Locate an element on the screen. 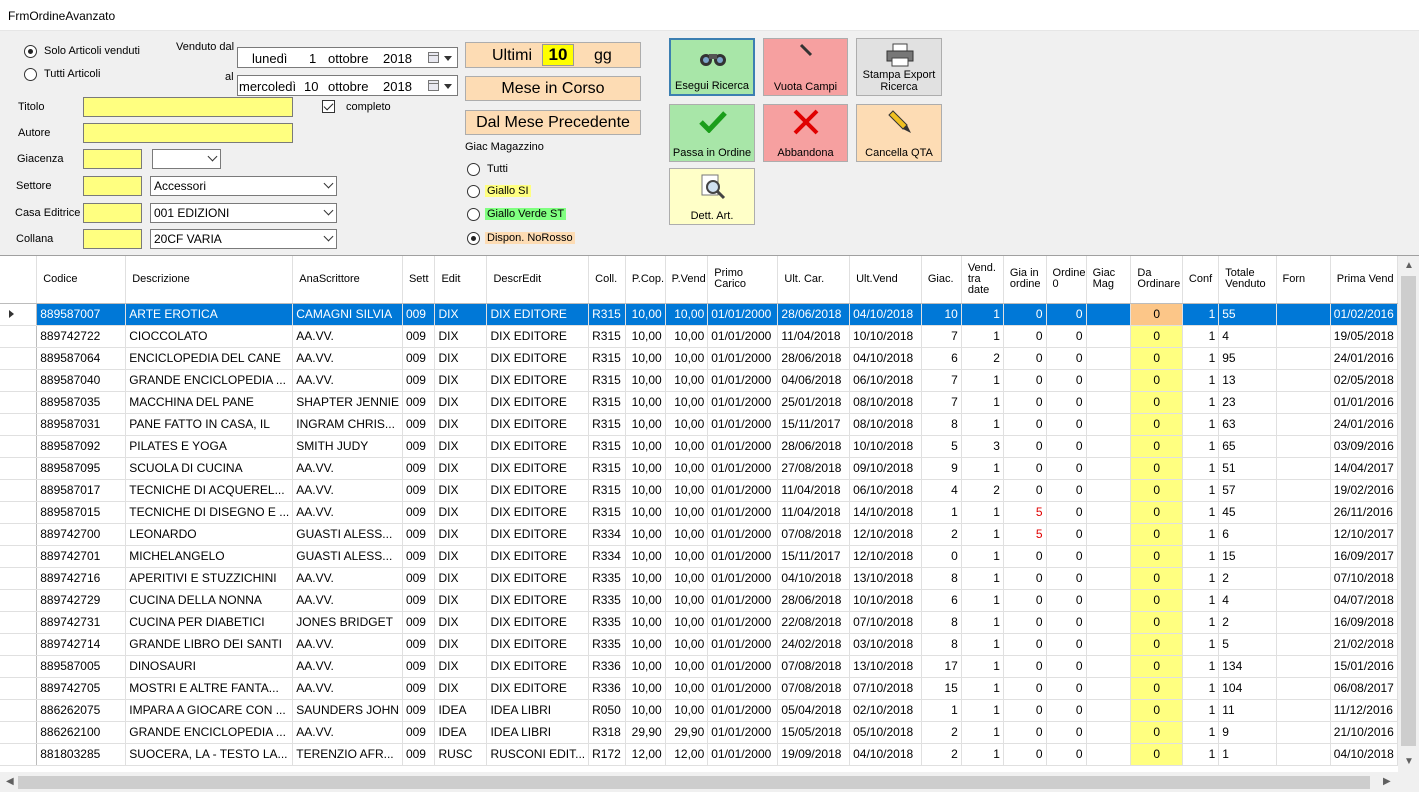 The width and height of the screenshot is (1419, 792). table-cell: 12/10/2017 is located at coordinates (1364, 534).